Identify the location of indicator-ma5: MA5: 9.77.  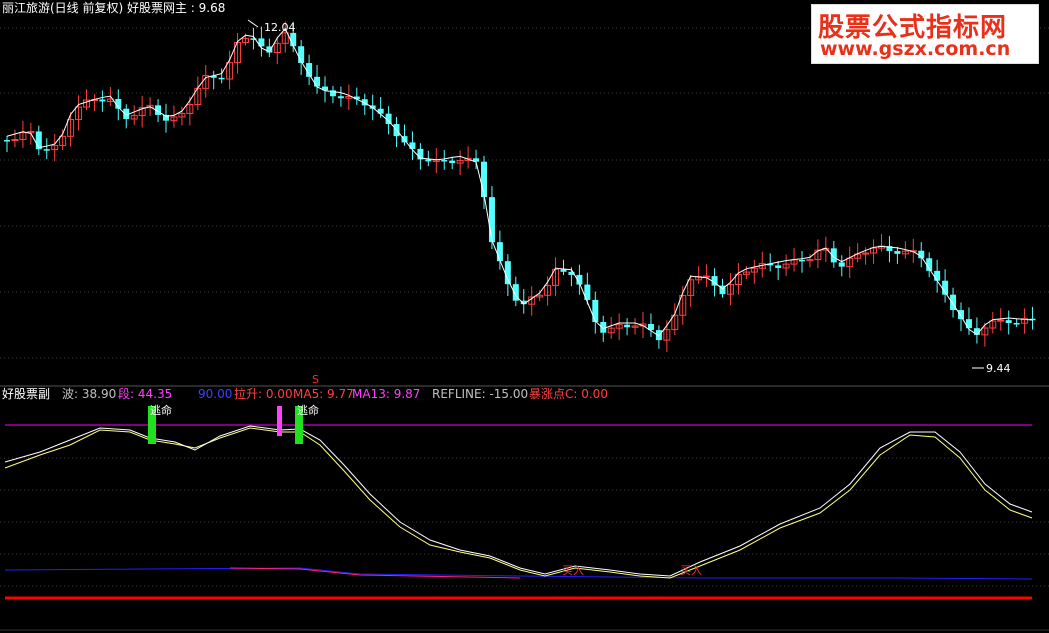
(323, 394).